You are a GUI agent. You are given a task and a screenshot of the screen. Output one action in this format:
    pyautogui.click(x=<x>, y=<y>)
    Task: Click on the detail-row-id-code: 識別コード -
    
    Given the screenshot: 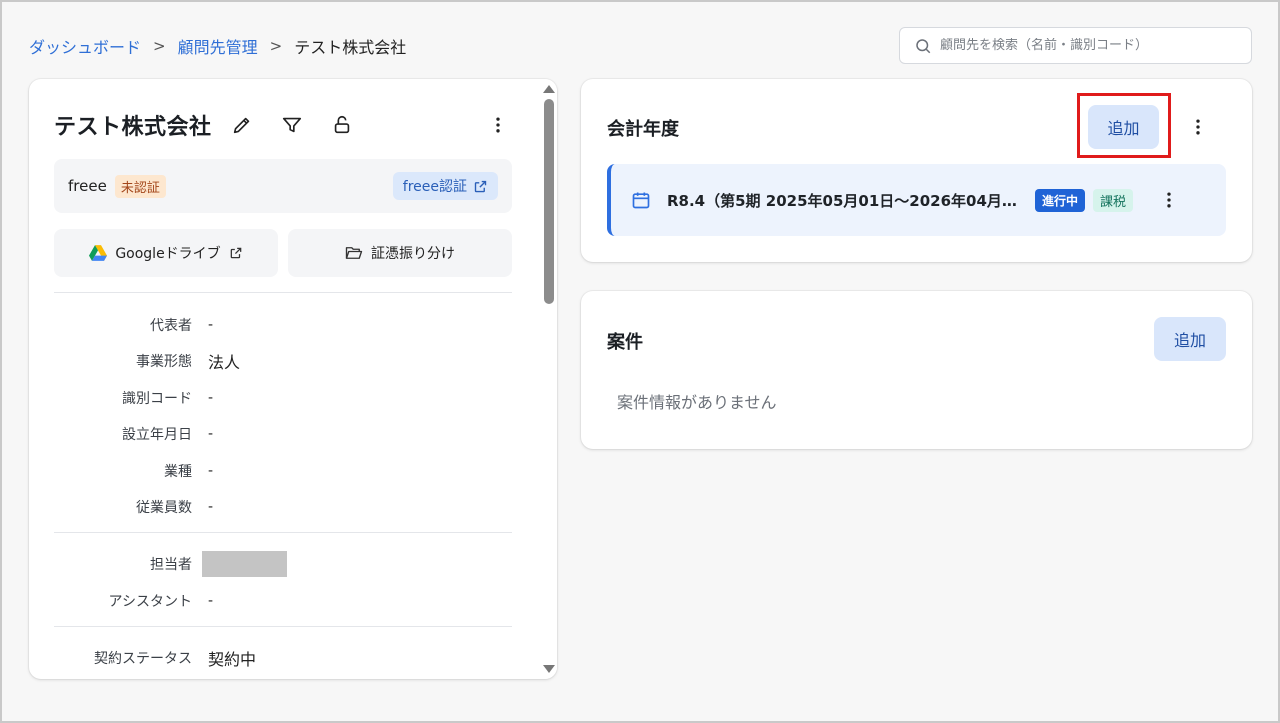 What is the action you would take?
    pyautogui.click(x=283, y=398)
    